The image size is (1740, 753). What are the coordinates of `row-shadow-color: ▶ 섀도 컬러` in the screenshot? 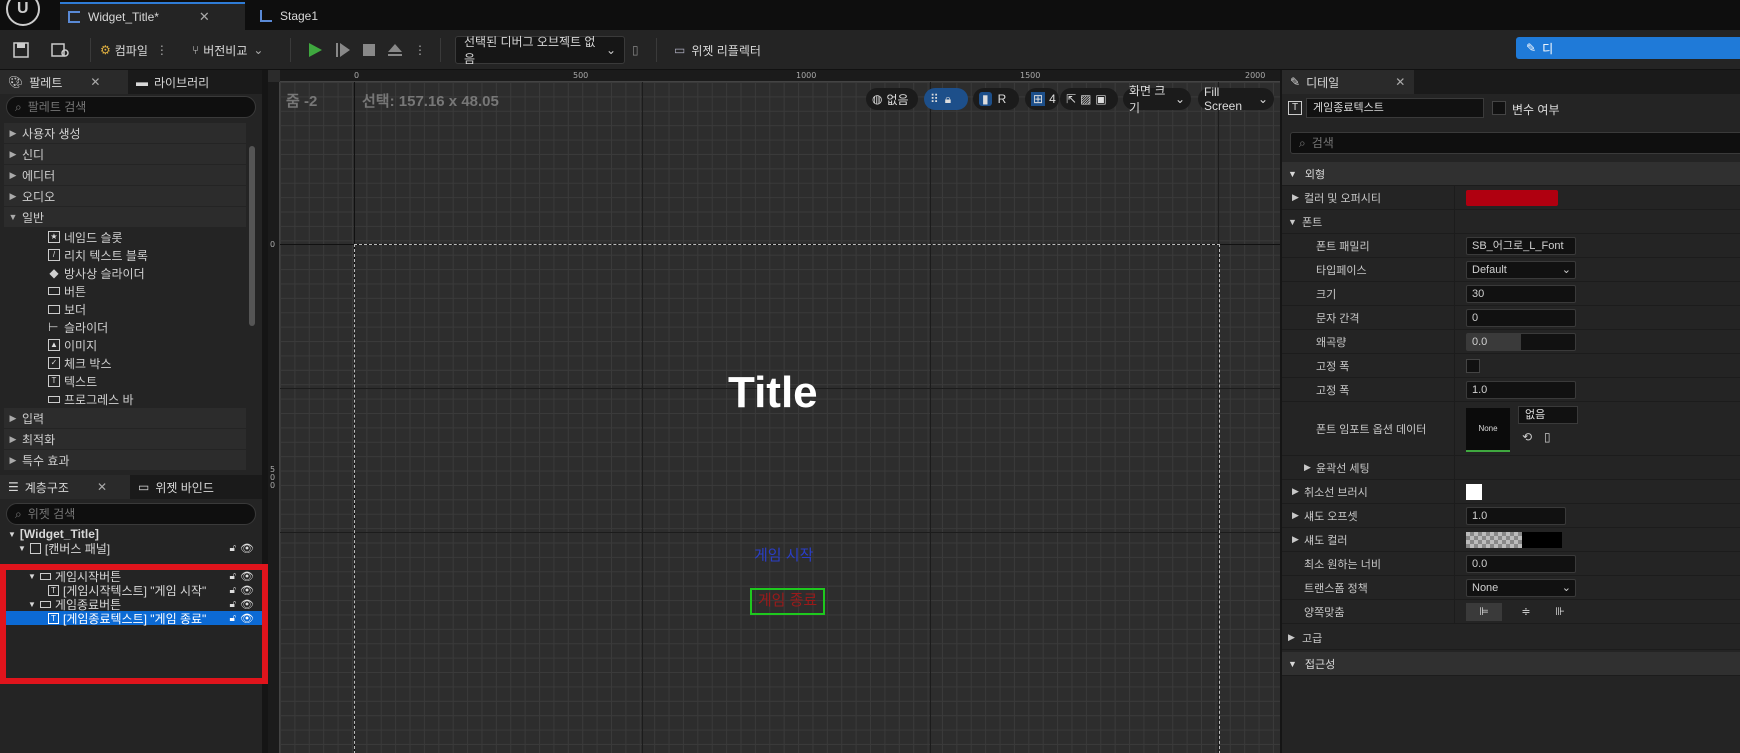 It's located at (1511, 540).